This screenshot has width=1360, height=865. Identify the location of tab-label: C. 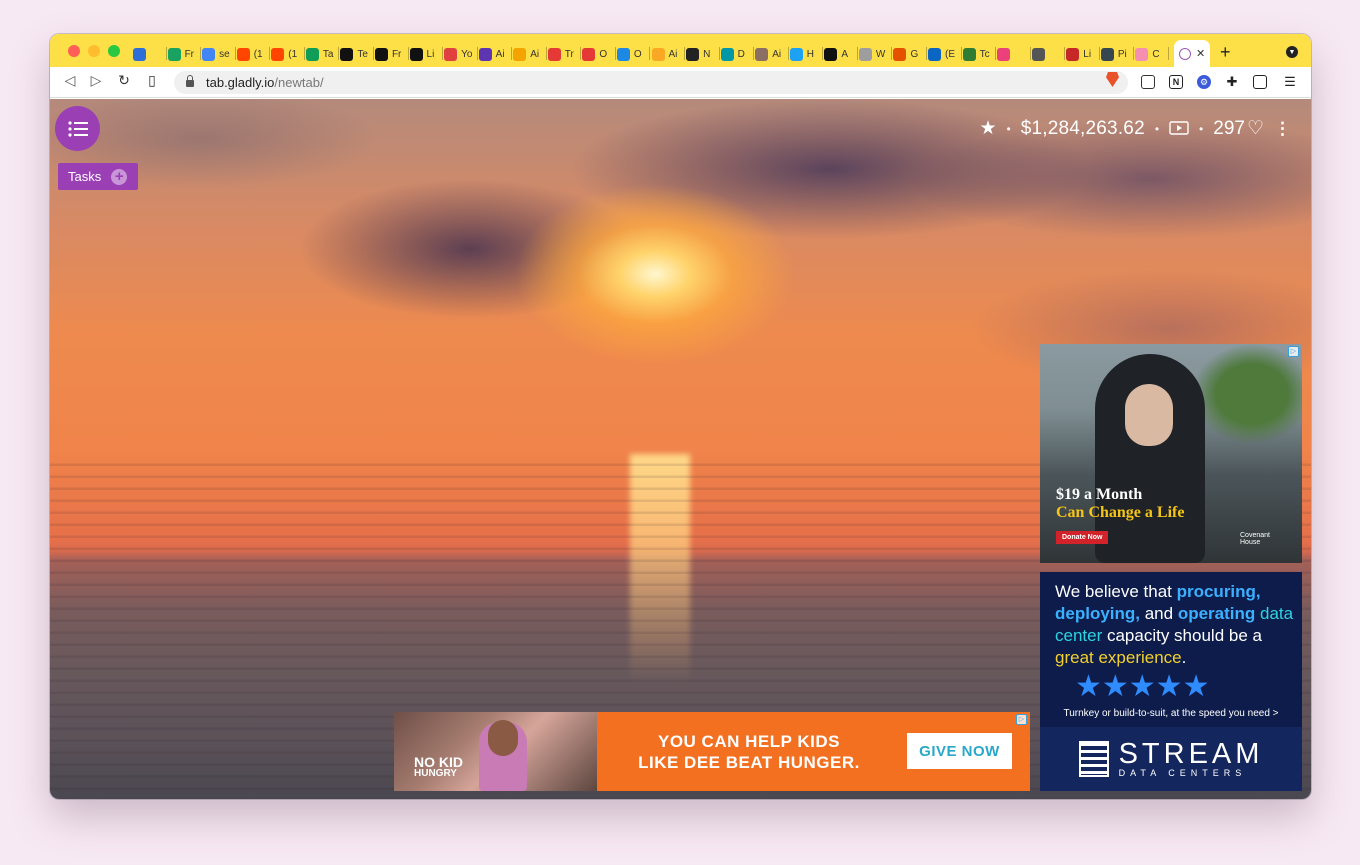
(1156, 54).